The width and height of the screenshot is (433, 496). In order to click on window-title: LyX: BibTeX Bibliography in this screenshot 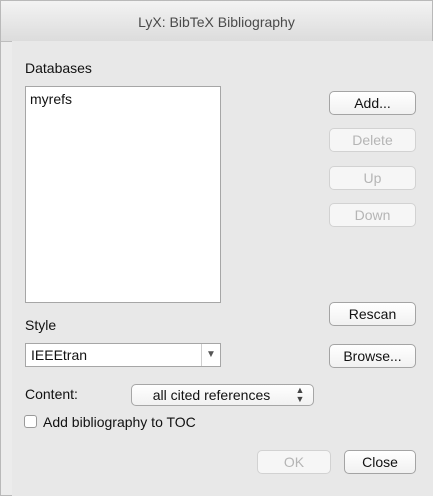, I will do `click(216, 22)`.